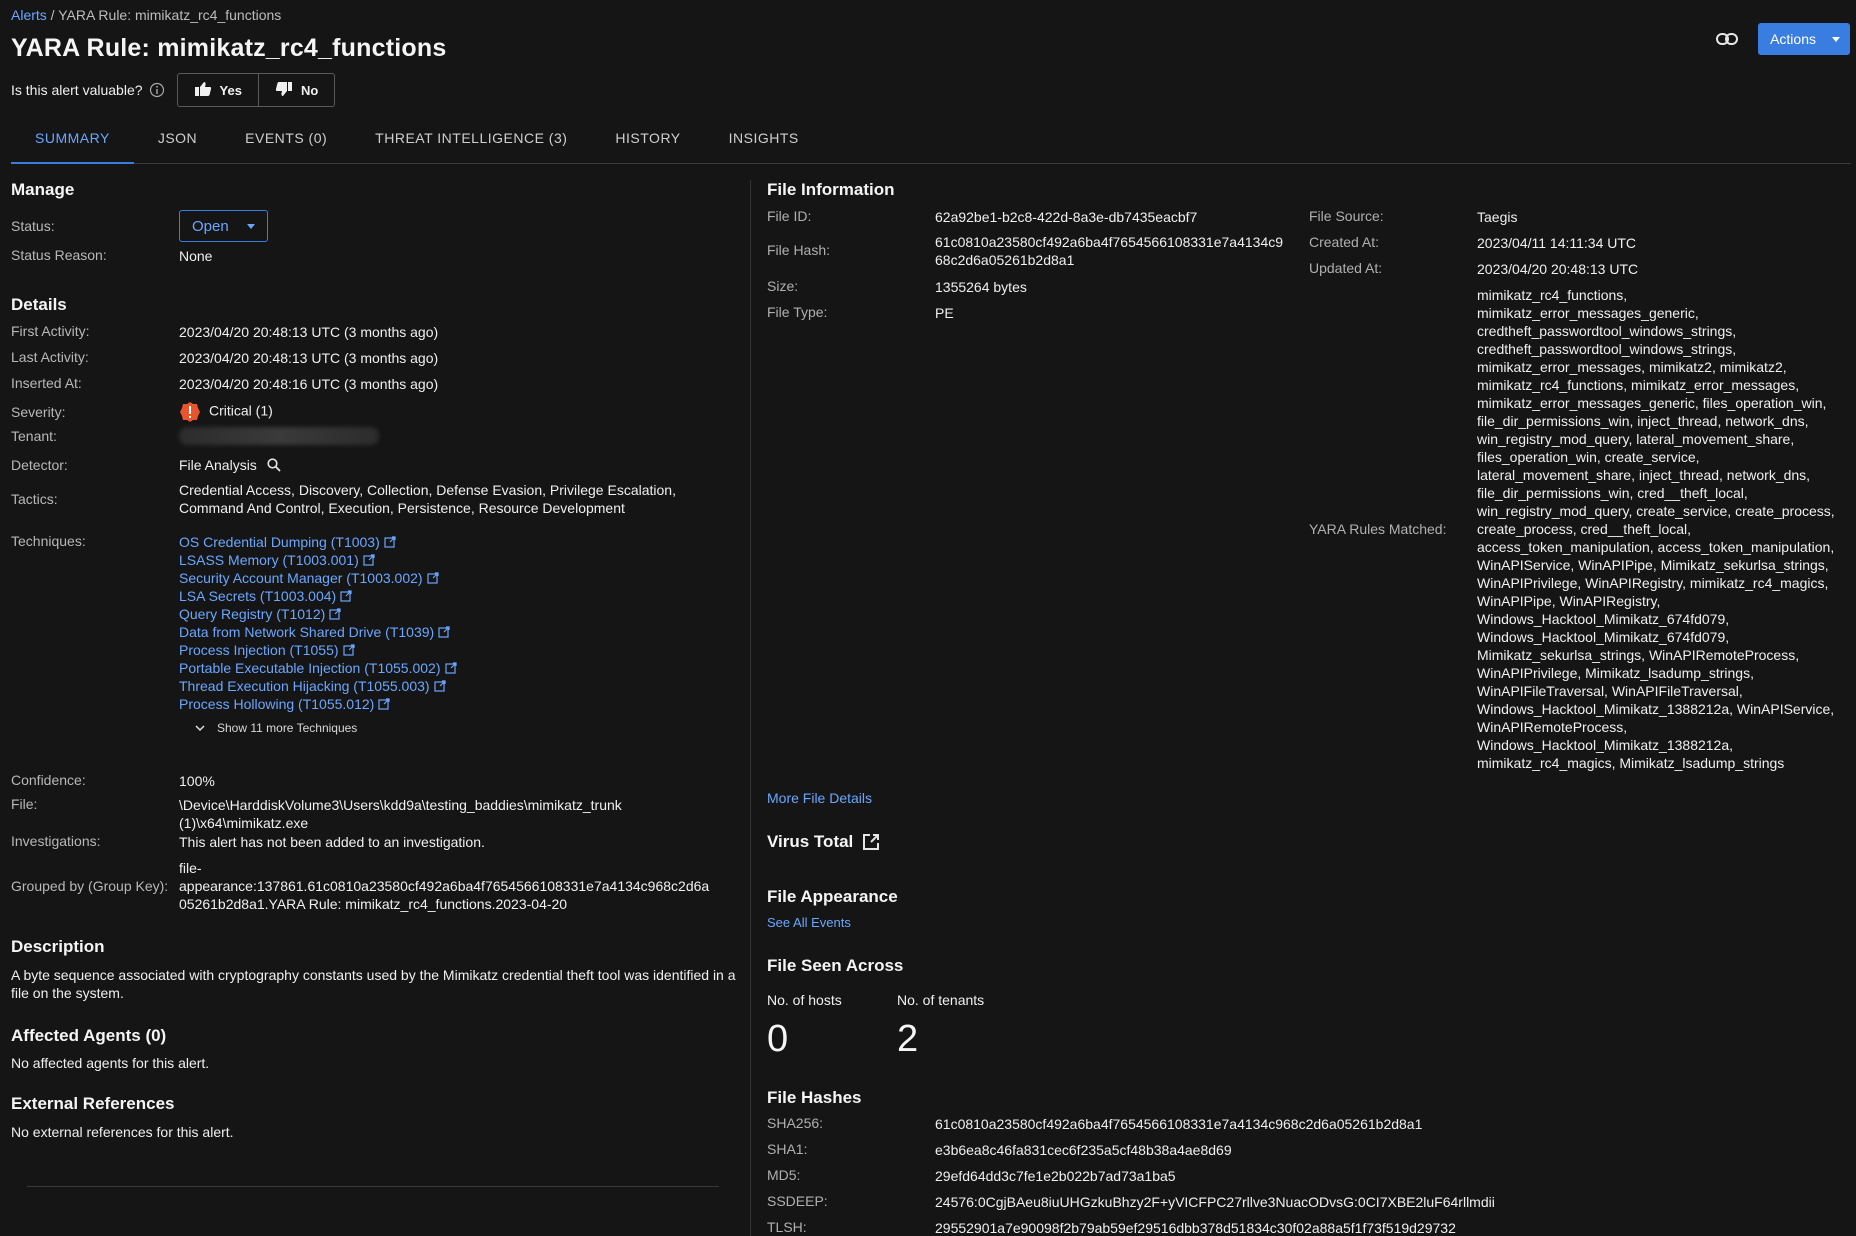 This screenshot has height=1236, width=1856. I want to click on group-key-label: Grouped by (Group Key):, so click(90, 886).